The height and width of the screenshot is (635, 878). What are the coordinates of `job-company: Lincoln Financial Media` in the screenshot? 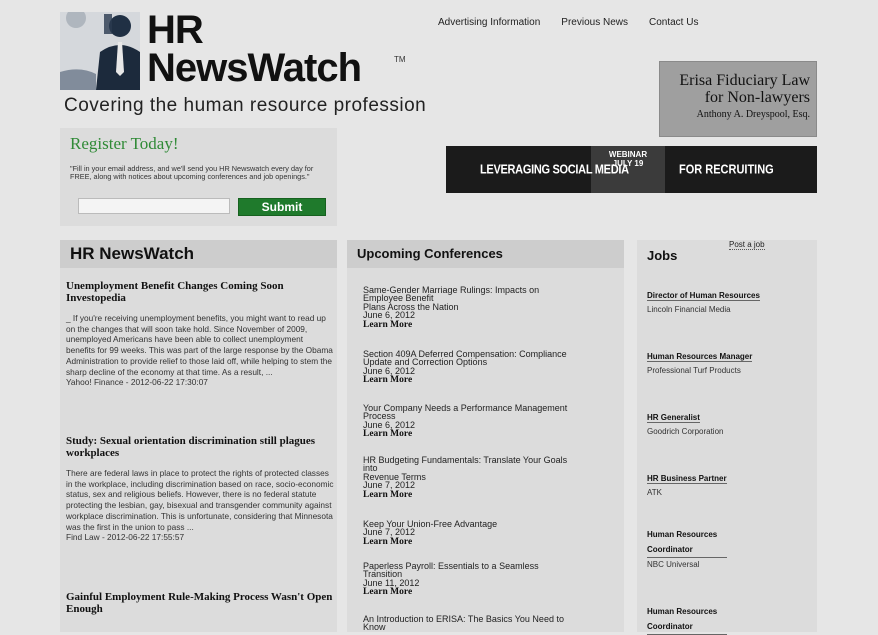 It's located at (689, 309).